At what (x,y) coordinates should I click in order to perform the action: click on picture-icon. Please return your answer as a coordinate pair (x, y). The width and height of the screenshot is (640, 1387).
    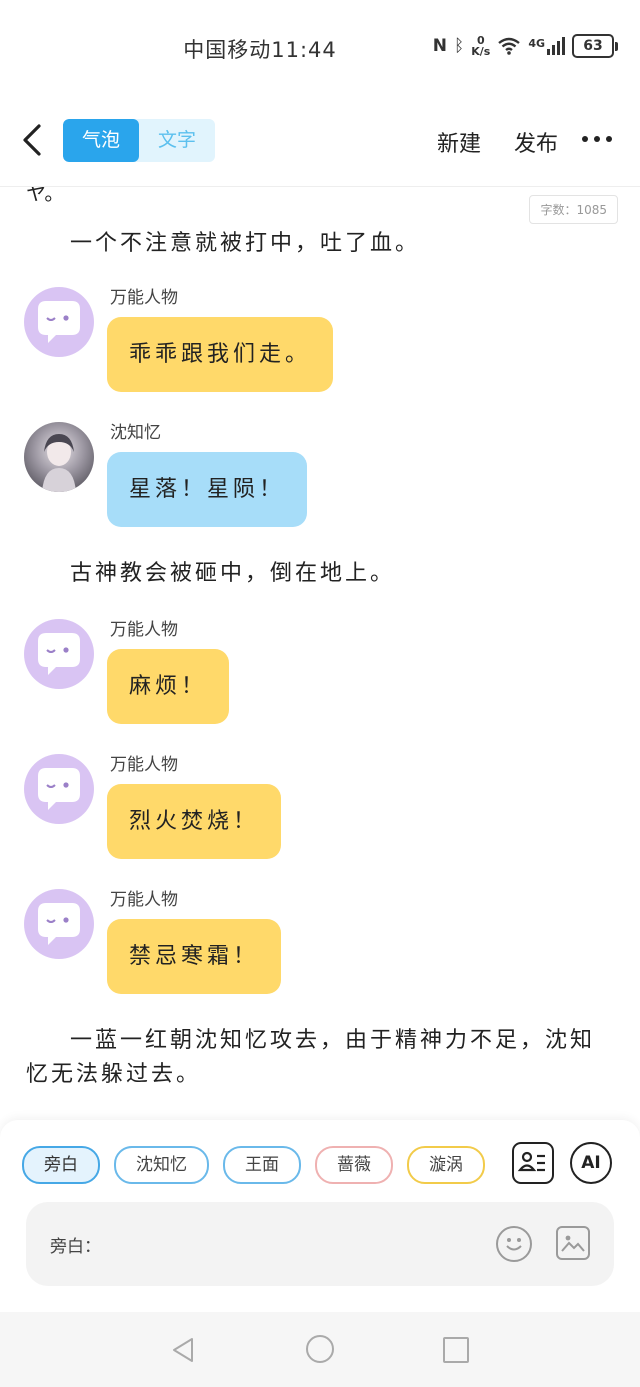
    Looking at the image, I should click on (573, 1243).